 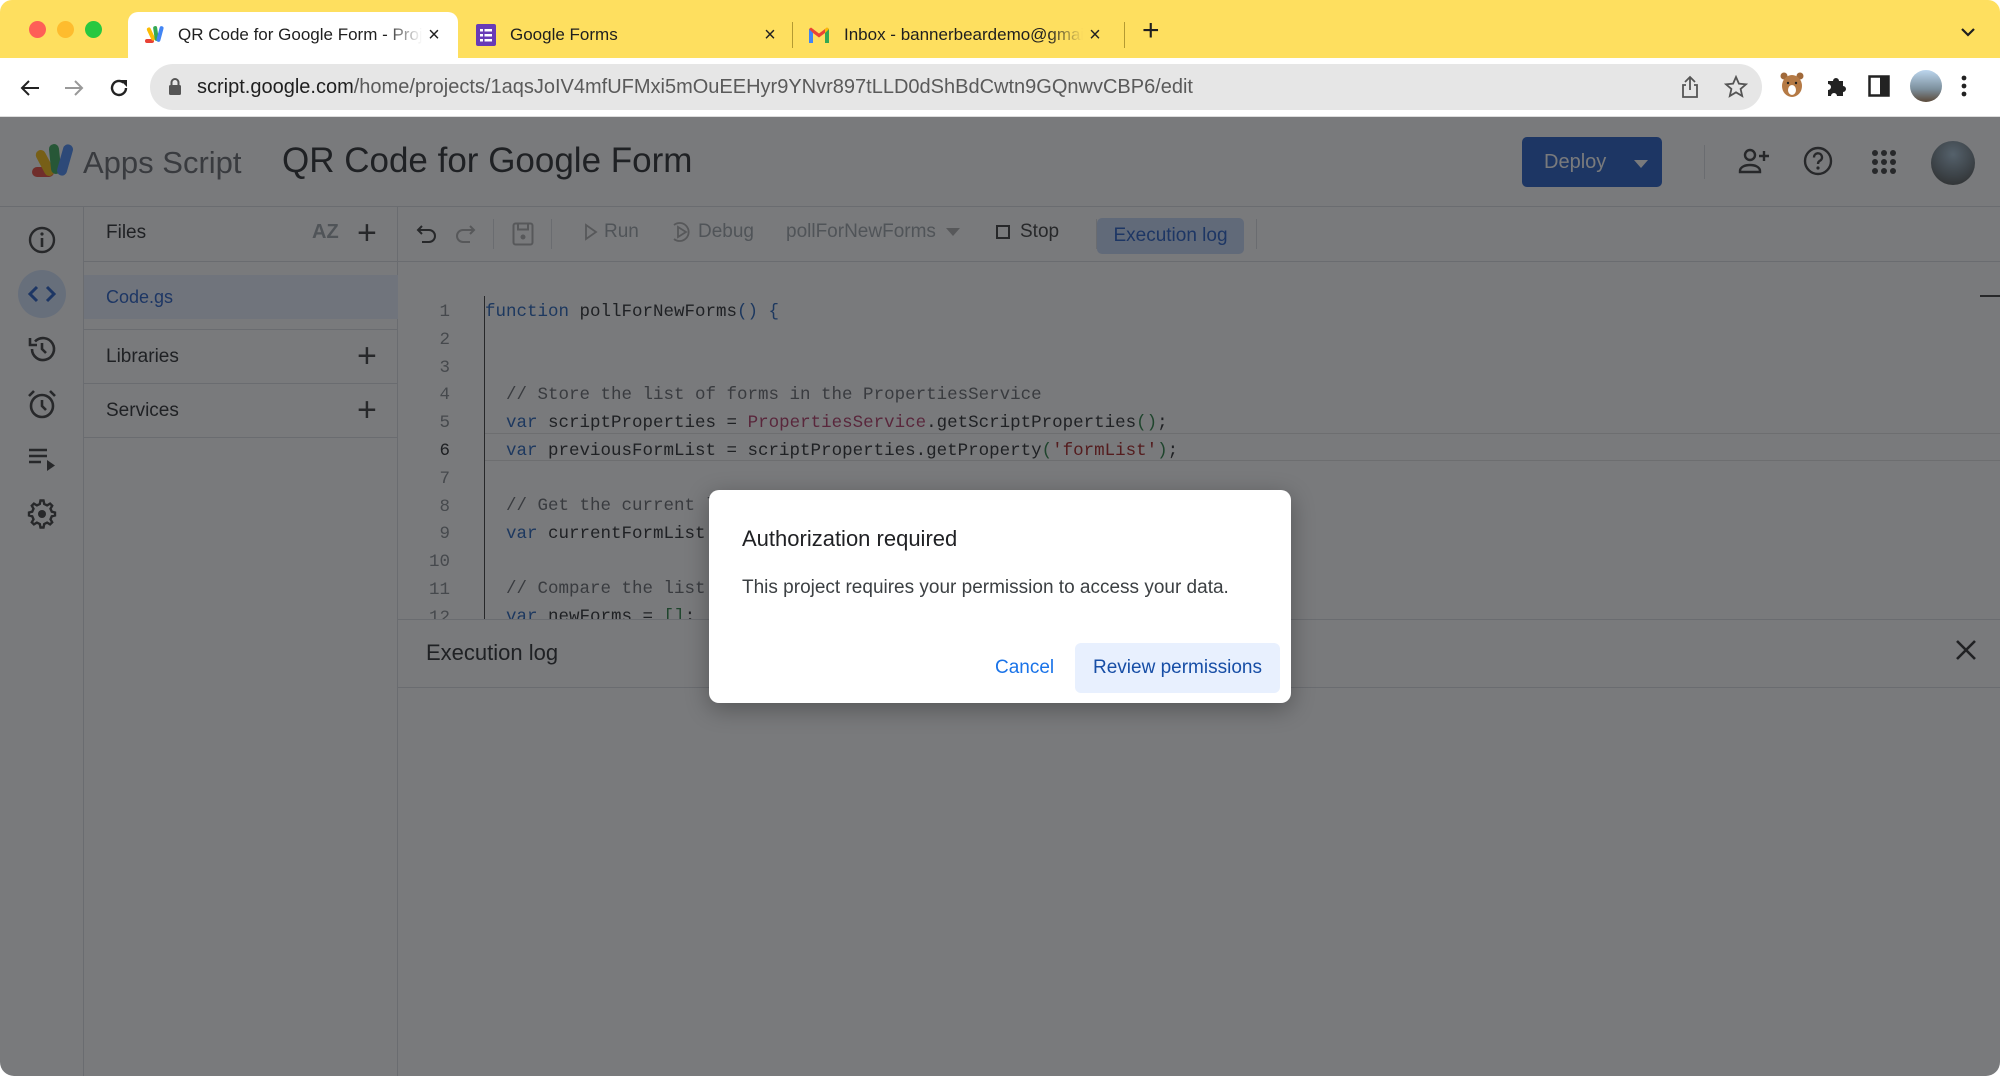 I want to click on tab-title: Inbox - bannerbeardemo@gmail.com, so click(x=963, y=34).